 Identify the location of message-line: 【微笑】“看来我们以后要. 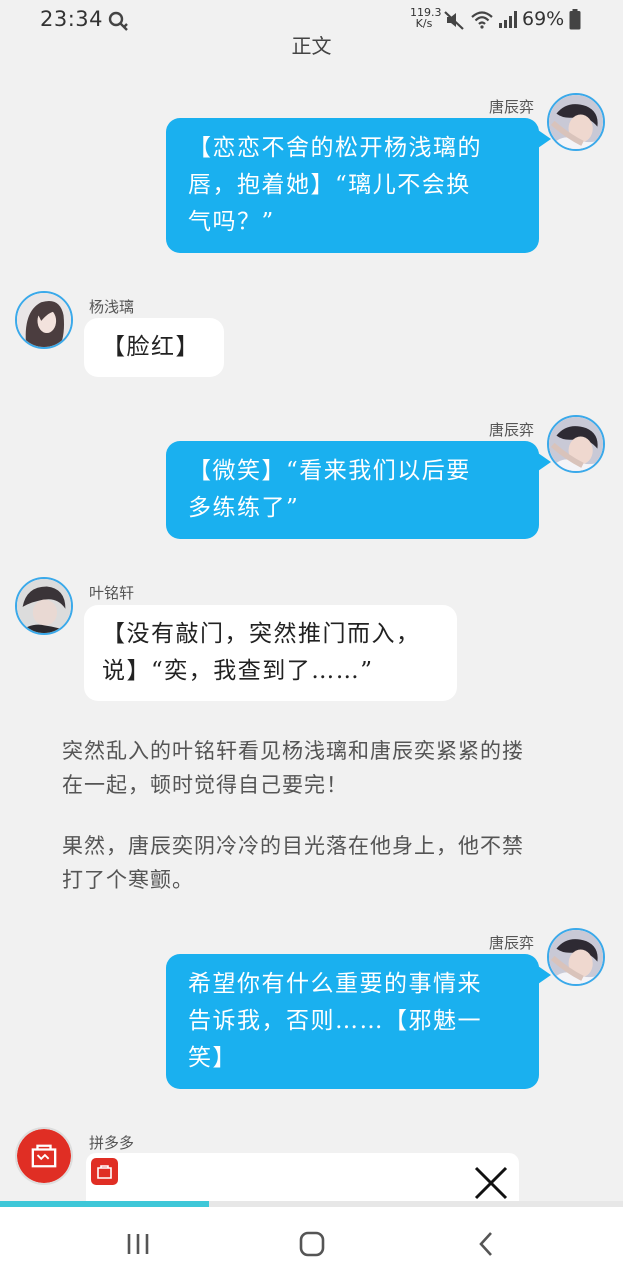
(329, 471).